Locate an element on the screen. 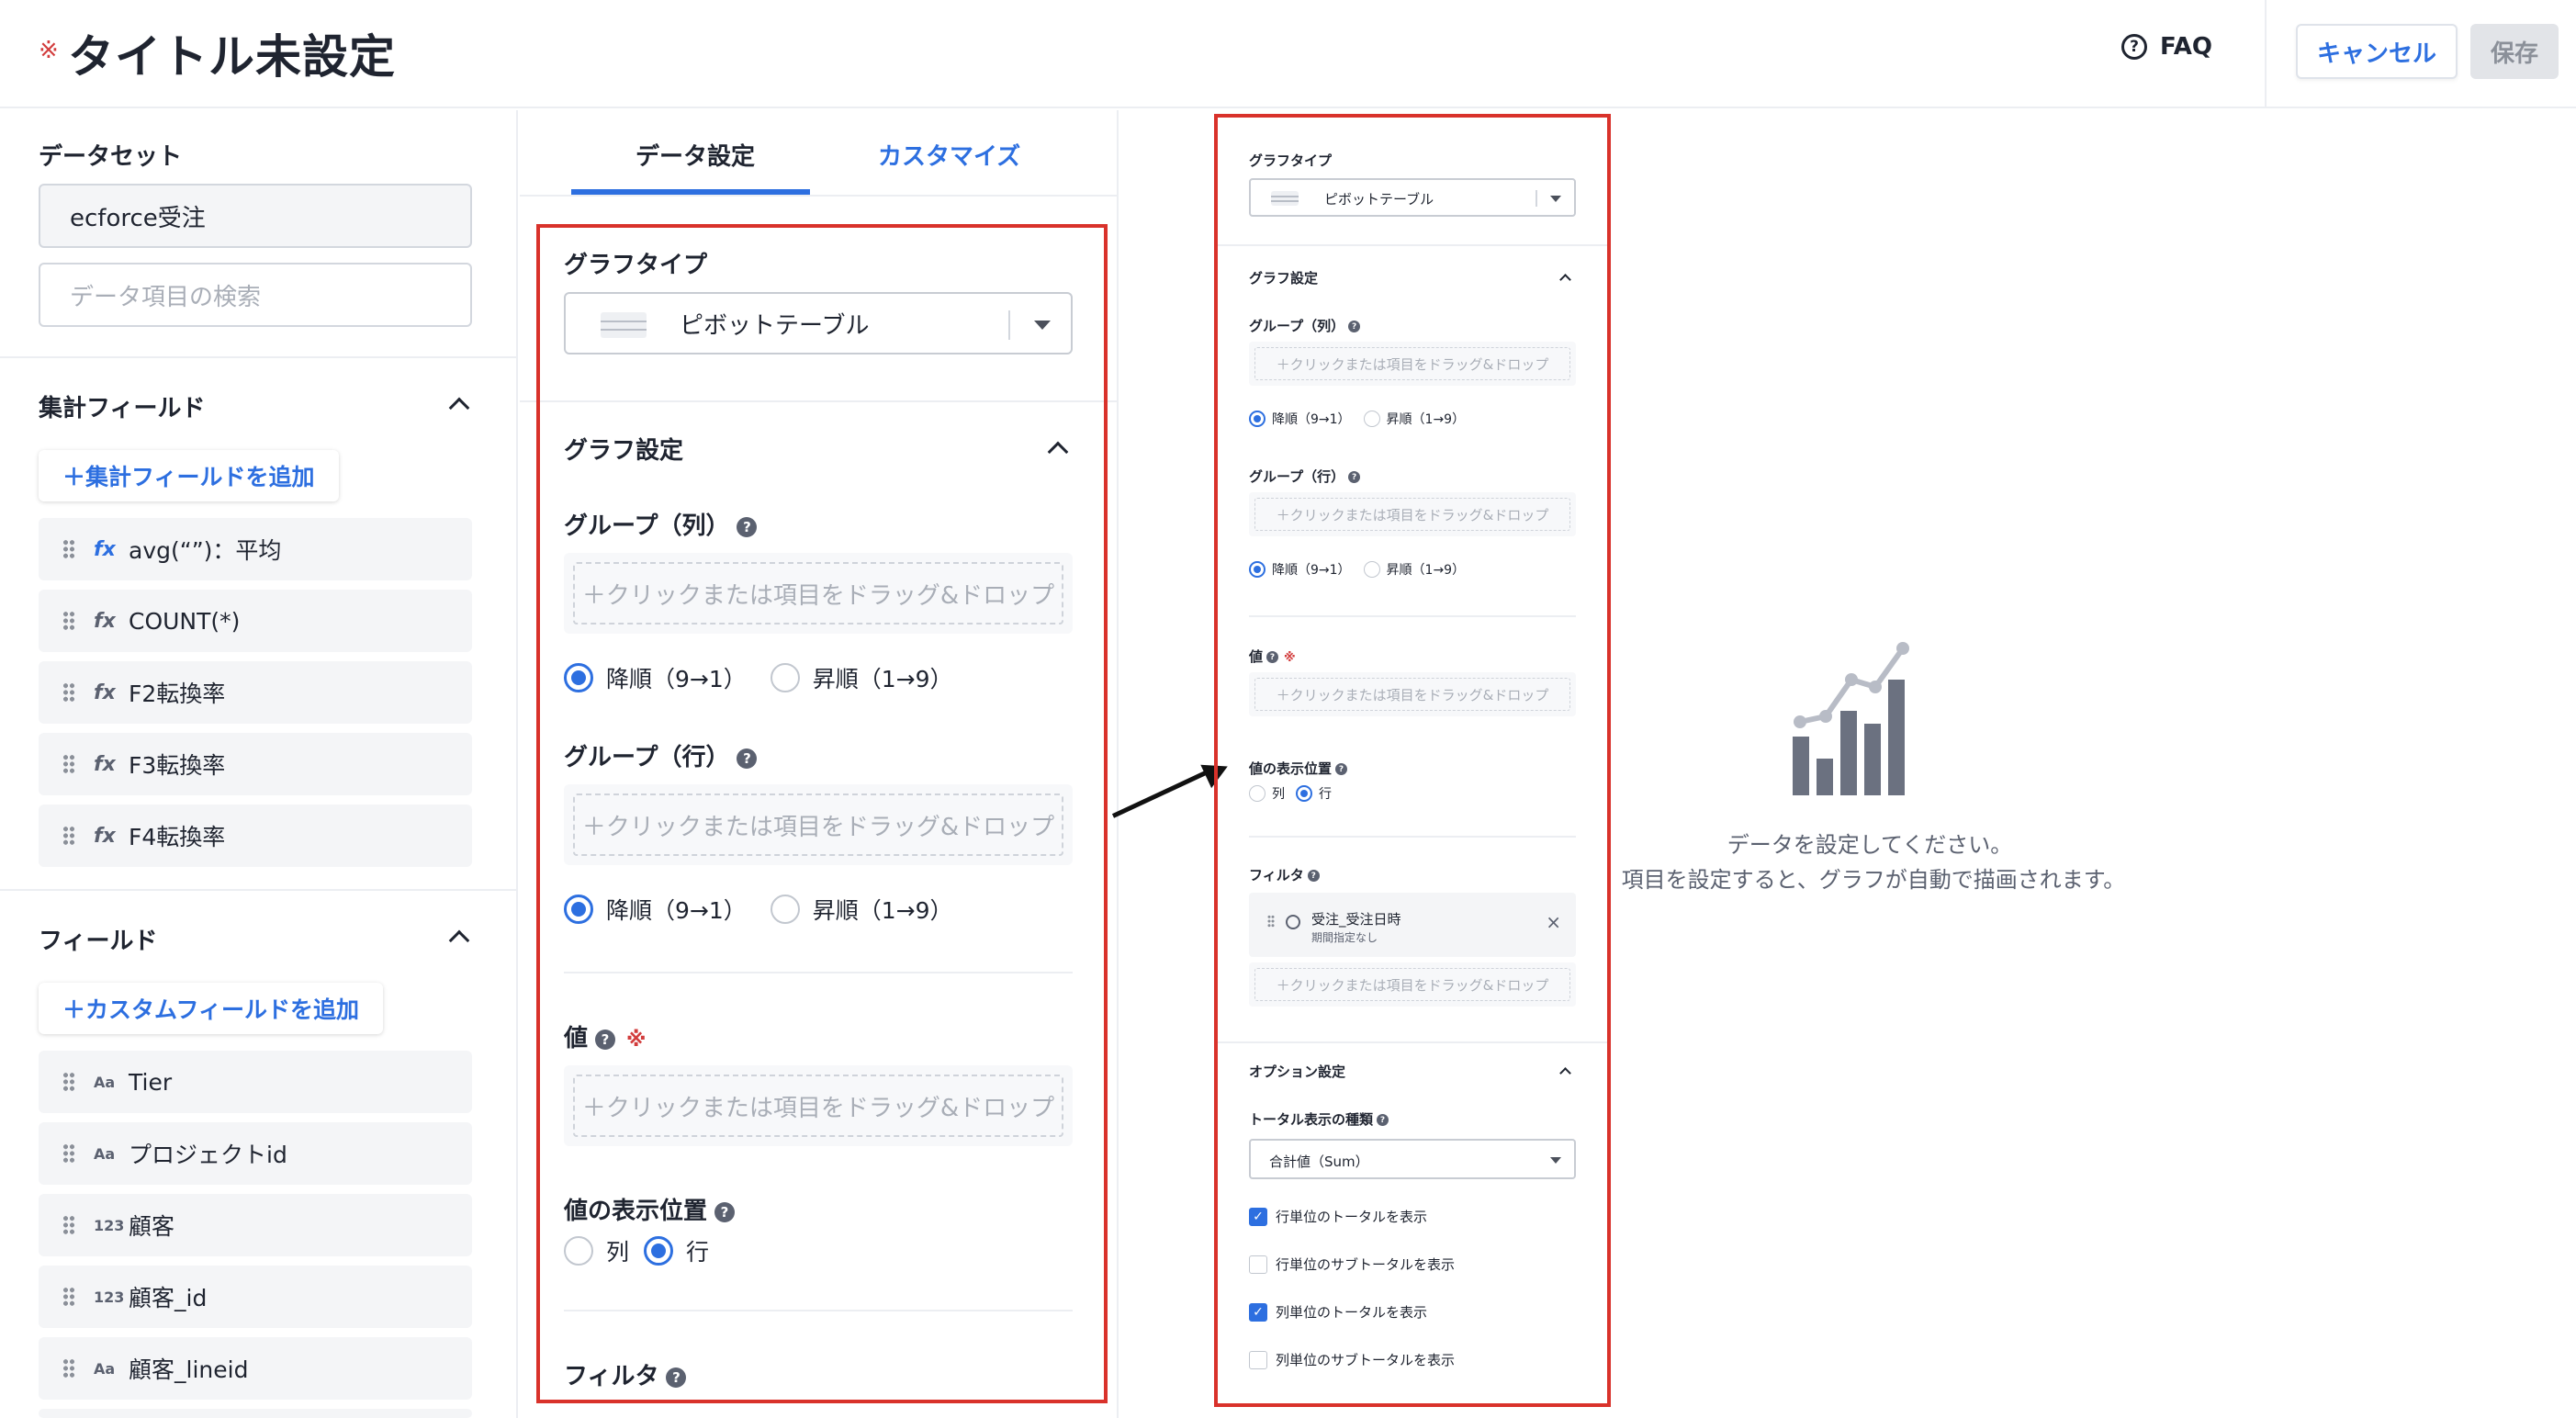 The width and height of the screenshot is (2576, 1418). field-item: Aa Tier is located at coordinates (255, 1082).